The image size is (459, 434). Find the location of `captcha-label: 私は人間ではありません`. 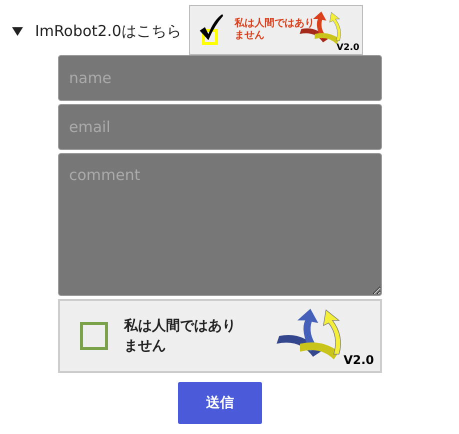

captcha-label: 私は人間ではありません is located at coordinates (180, 336).